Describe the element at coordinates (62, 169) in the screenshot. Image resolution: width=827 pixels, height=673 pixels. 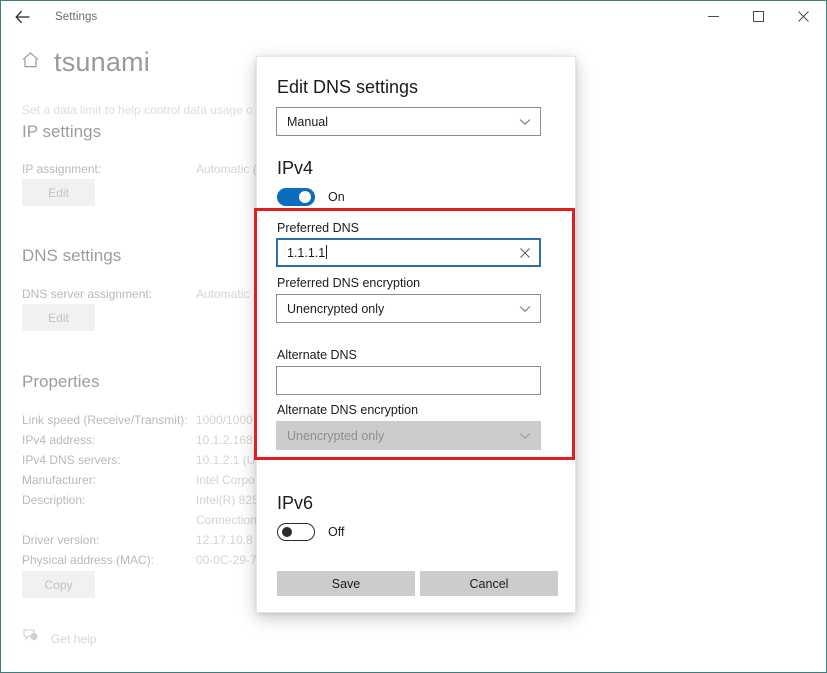
I see `ip-assignment-label: IP assignment:` at that location.